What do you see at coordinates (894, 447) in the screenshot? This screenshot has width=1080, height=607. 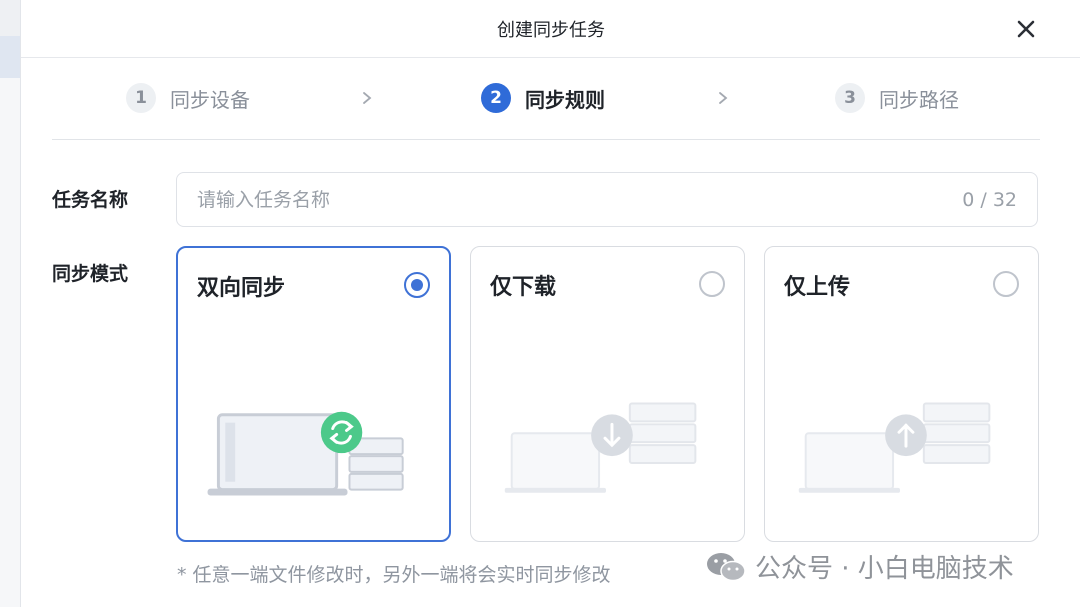 I see `upload-illustration` at bounding box center [894, 447].